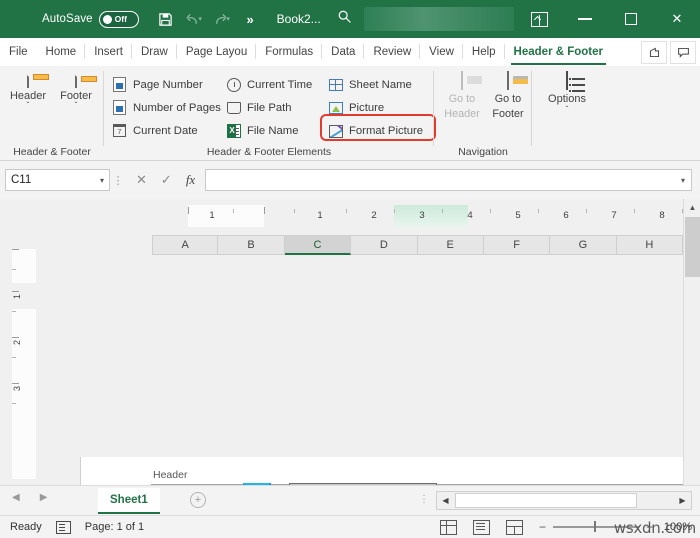 This screenshot has width=700, height=538. I want to click on column-header-b: B, so click(251, 245).